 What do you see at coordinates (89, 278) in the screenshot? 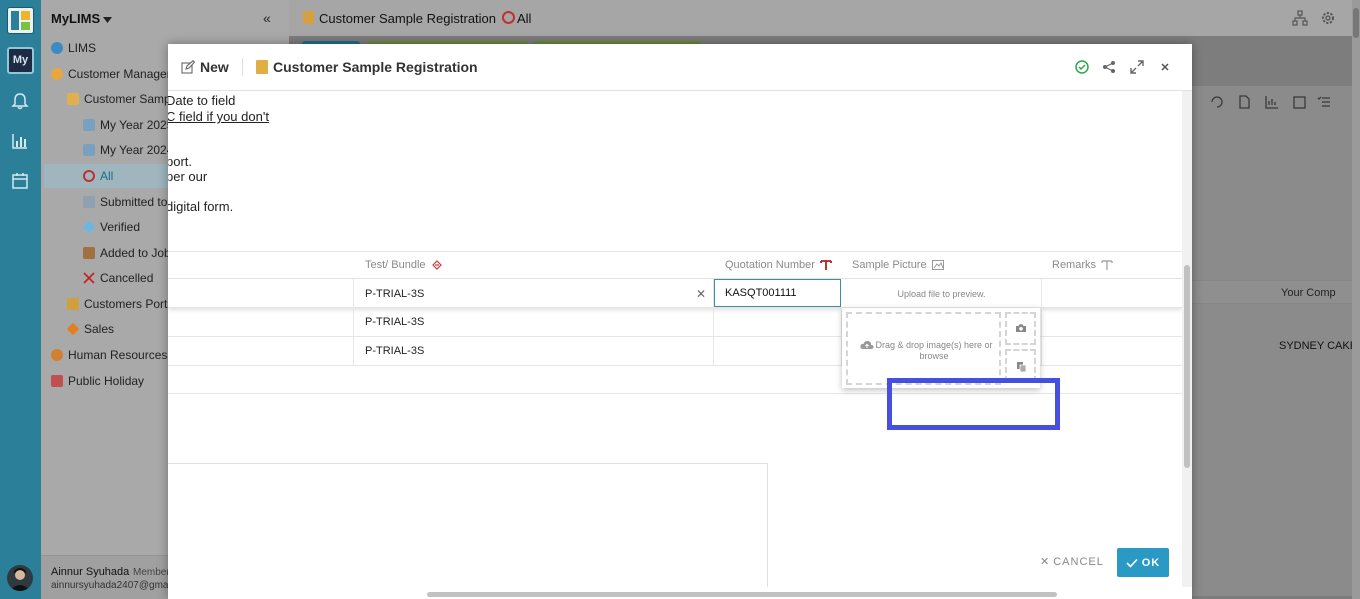
I see `cross-icon` at bounding box center [89, 278].